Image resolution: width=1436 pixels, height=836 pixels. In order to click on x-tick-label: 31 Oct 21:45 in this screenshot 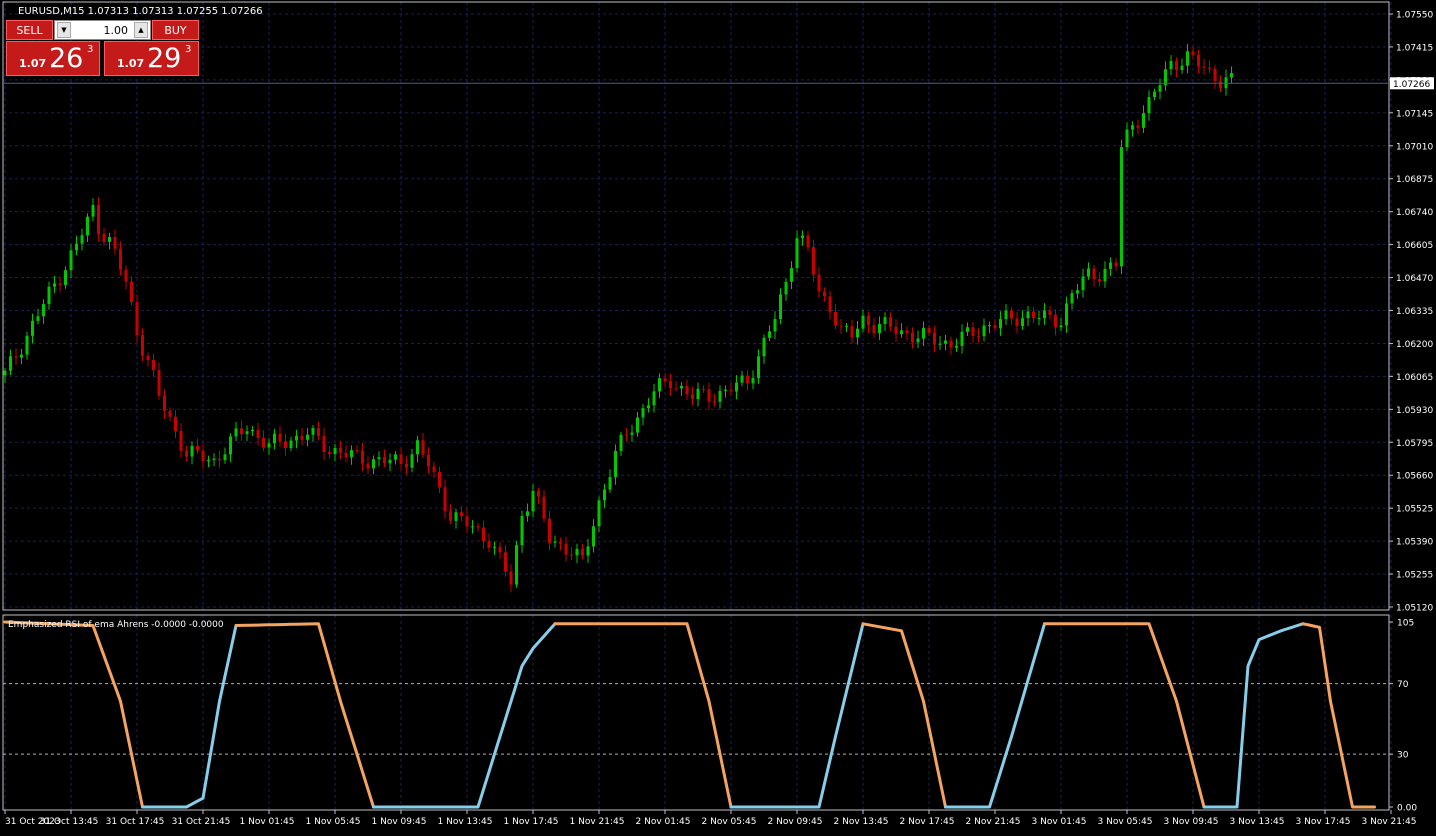, I will do `click(201, 822)`.